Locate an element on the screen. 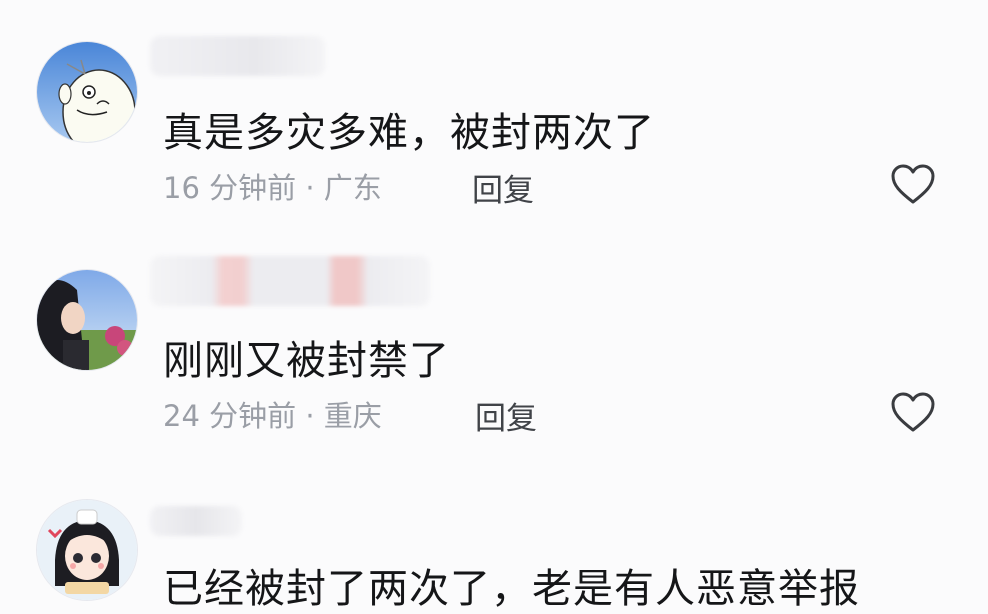  avatar-cartoon-face-icon is located at coordinates (87, 92).